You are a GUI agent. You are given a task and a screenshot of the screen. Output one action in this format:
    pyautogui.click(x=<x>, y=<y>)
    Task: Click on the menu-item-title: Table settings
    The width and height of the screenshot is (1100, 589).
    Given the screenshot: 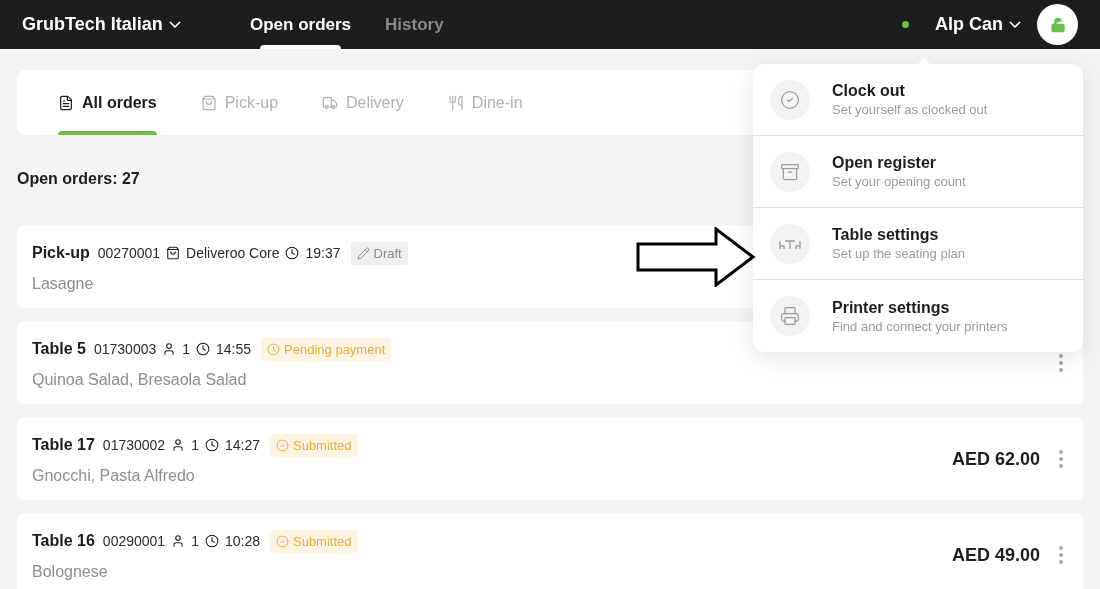 What is the action you would take?
    pyautogui.click(x=886, y=235)
    